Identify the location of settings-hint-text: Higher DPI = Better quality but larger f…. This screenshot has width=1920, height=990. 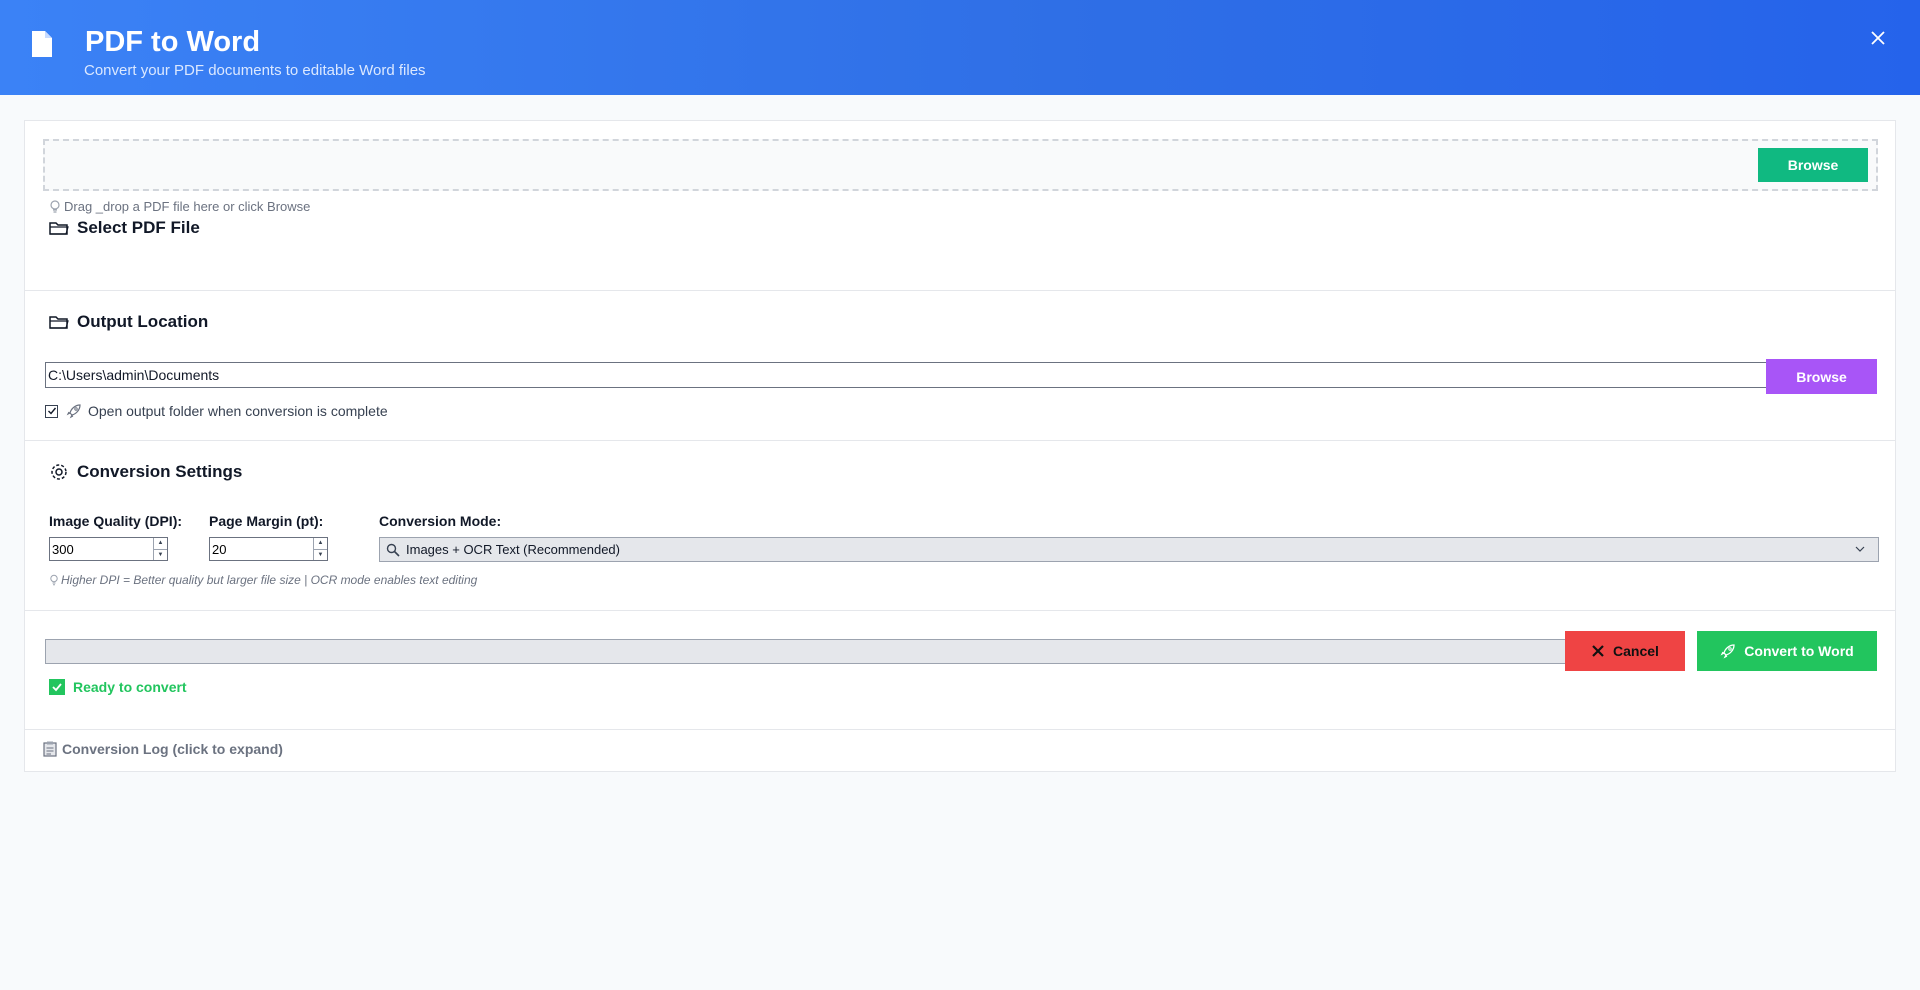
(269, 580).